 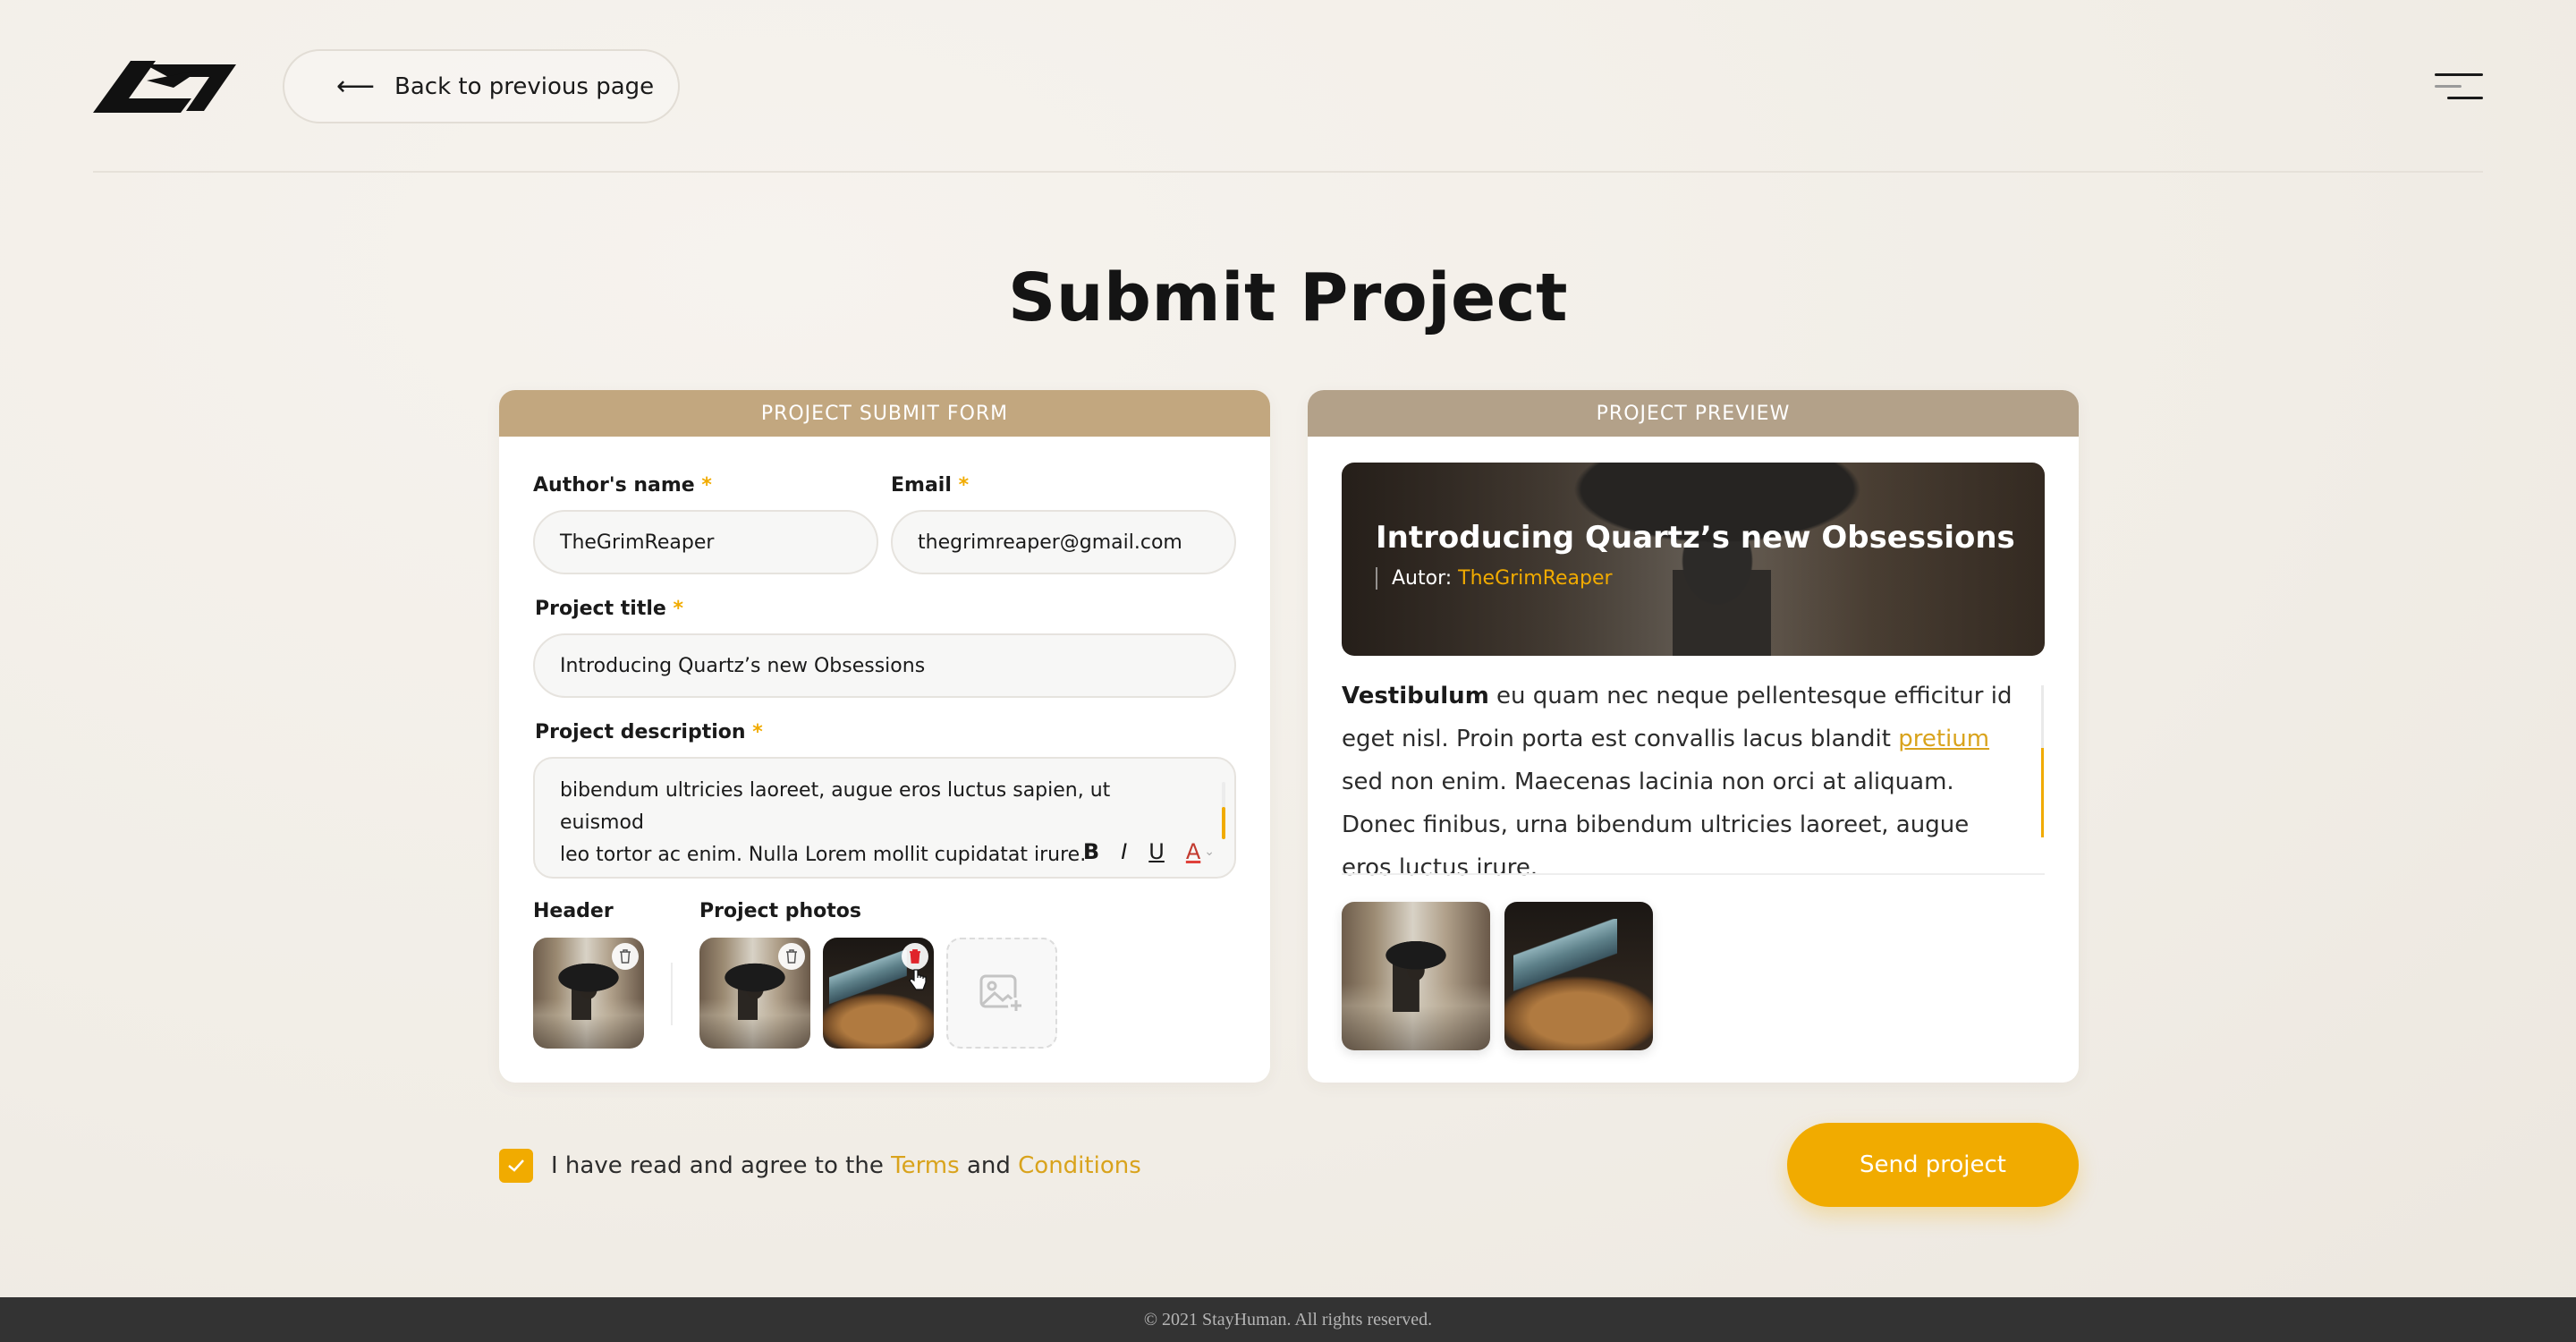 What do you see at coordinates (930, 486) in the screenshot?
I see `email-label: Email *` at bounding box center [930, 486].